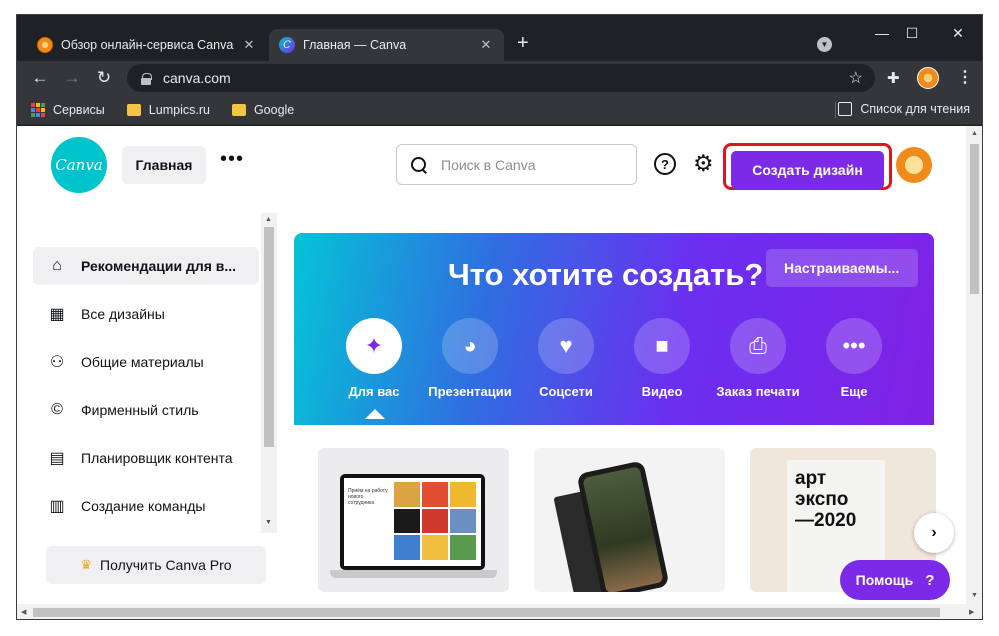 The width and height of the screenshot is (999, 636). Describe the element at coordinates (965, 77) in the screenshot. I see `browser-menu-icon: ⋮` at that location.